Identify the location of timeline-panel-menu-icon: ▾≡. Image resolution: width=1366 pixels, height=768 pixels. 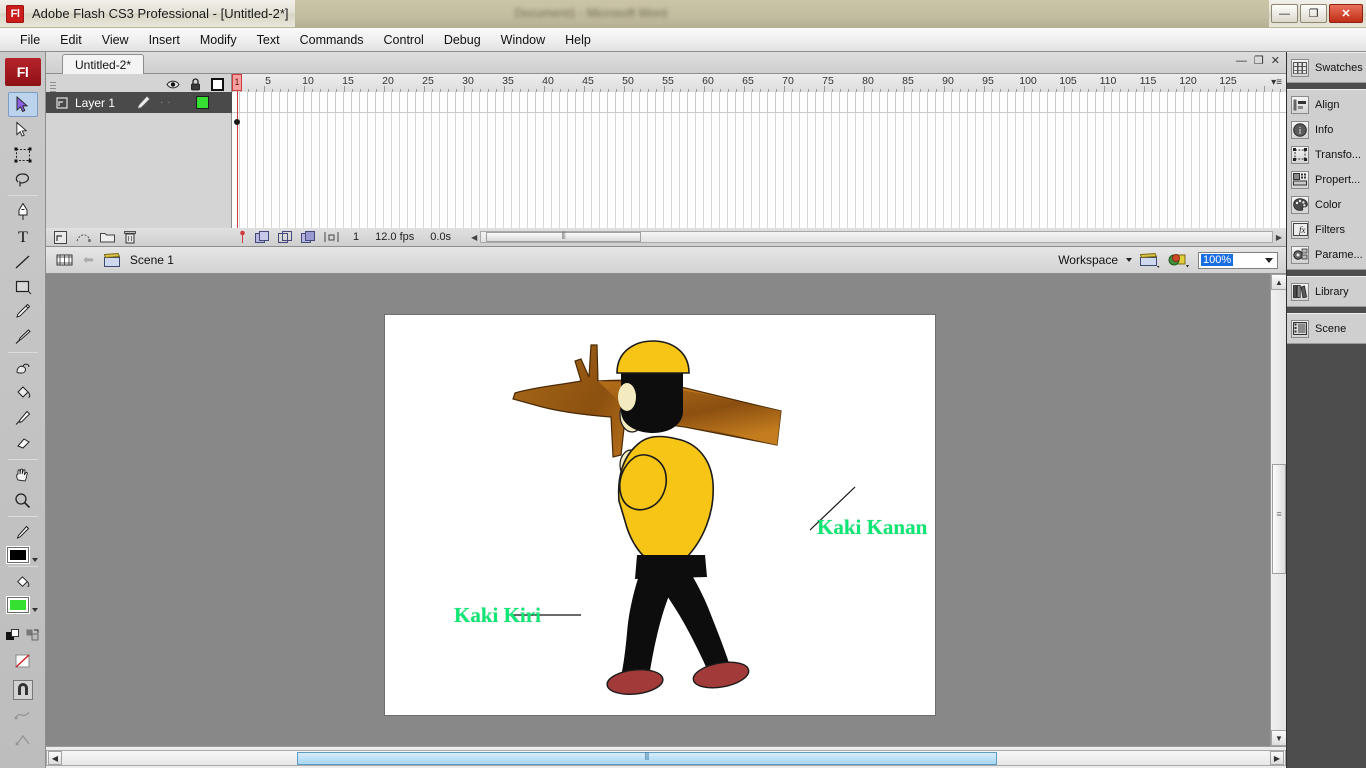
(1276, 82).